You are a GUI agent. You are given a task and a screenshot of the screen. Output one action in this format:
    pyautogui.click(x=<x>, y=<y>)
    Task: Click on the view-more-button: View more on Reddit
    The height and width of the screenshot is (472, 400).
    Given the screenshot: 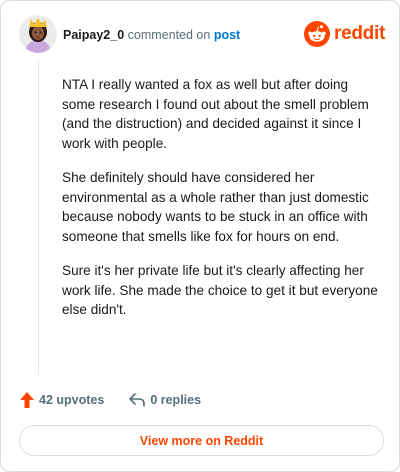 What is the action you would take?
    pyautogui.click(x=201, y=440)
    